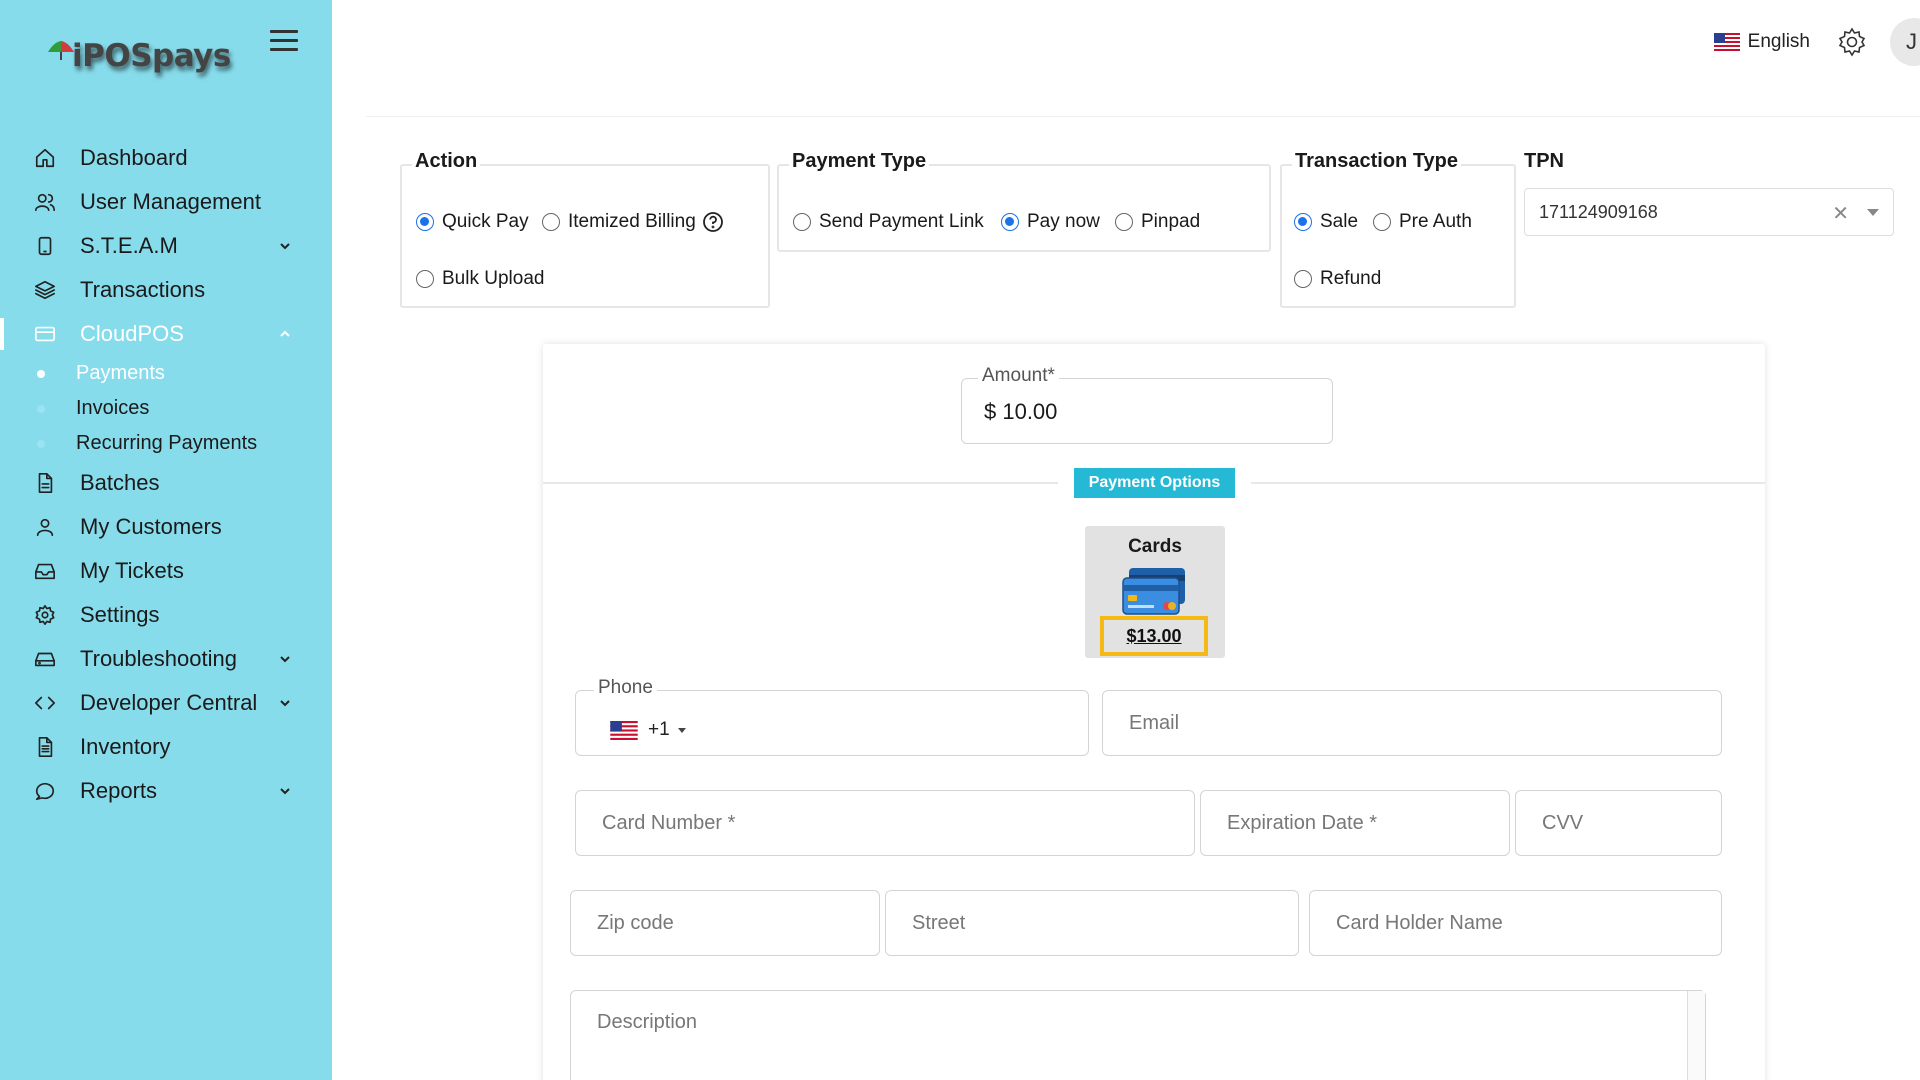  I want to click on sidebar-item-label: S.T.E.A.M, so click(129, 245).